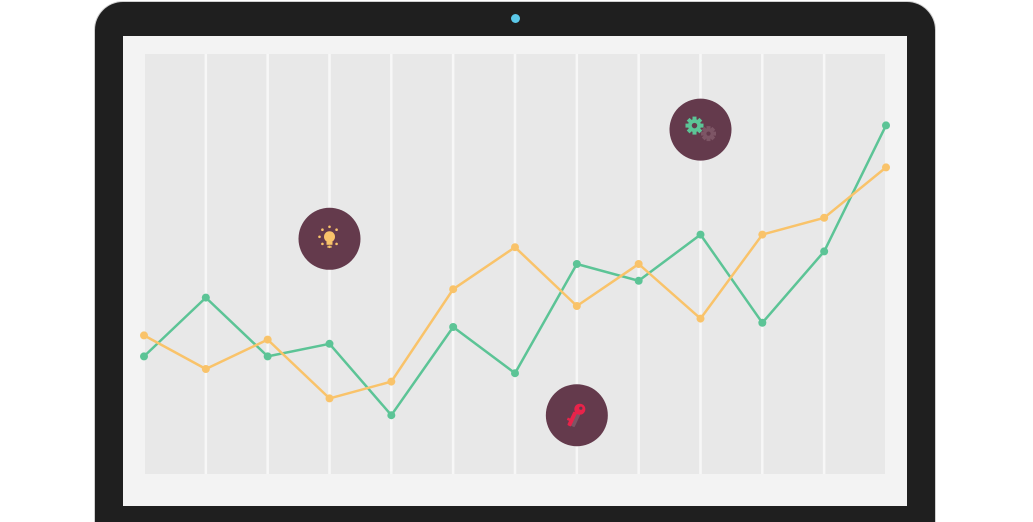  I want to click on key-badge, so click(576, 415).